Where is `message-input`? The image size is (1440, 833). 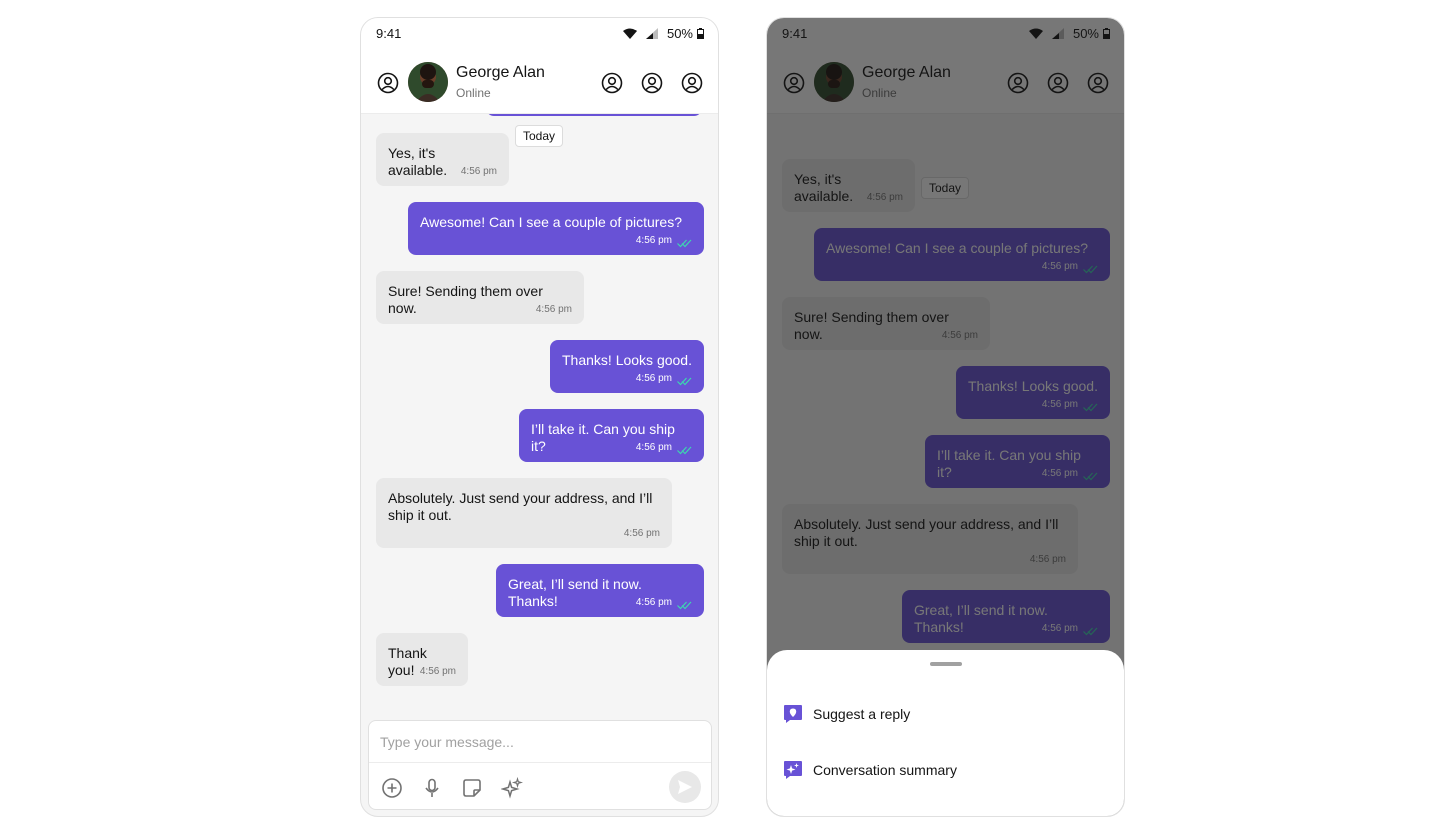 message-input is located at coordinates (540, 742).